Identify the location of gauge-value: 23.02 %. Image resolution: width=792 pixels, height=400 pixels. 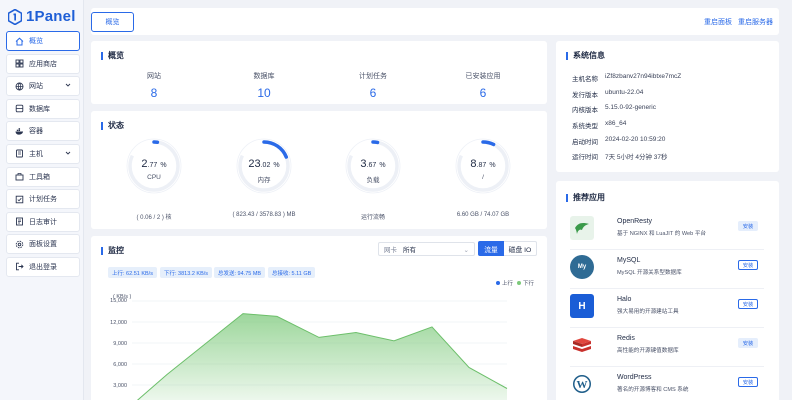
(264, 164).